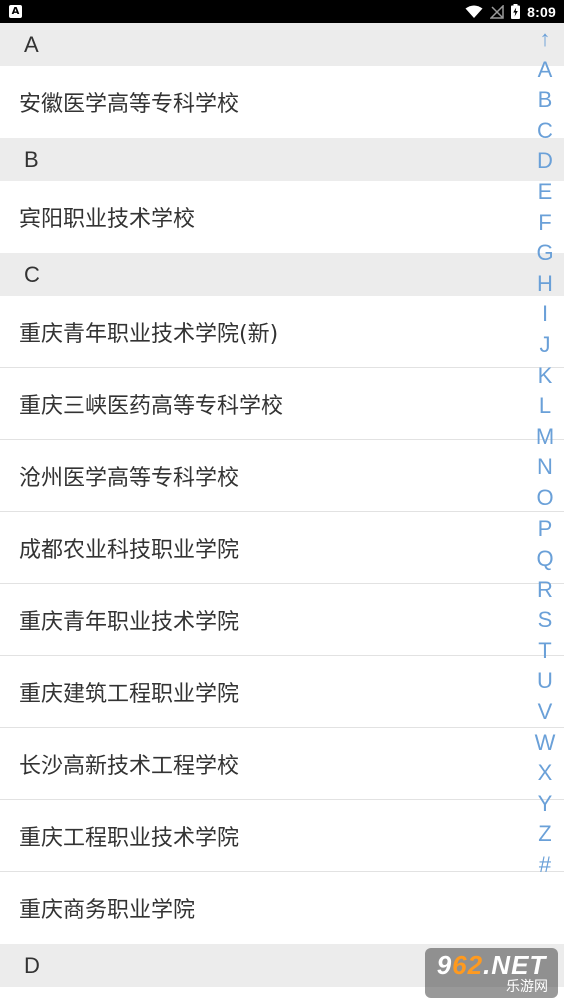 This screenshot has height=1002, width=564. What do you see at coordinates (545, 345) in the screenshot?
I see `index-letter-j: J` at bounding box center [545, 345].